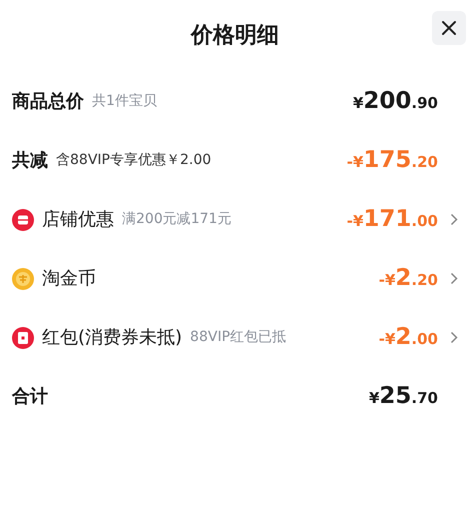 Image resolution: width=470 pixels, height=508 pixels. What do you see at coordinates (112, 338) in the screenshot?
I see `row-label: 红包(消费券未抵)` at bounding box center [112, 338].